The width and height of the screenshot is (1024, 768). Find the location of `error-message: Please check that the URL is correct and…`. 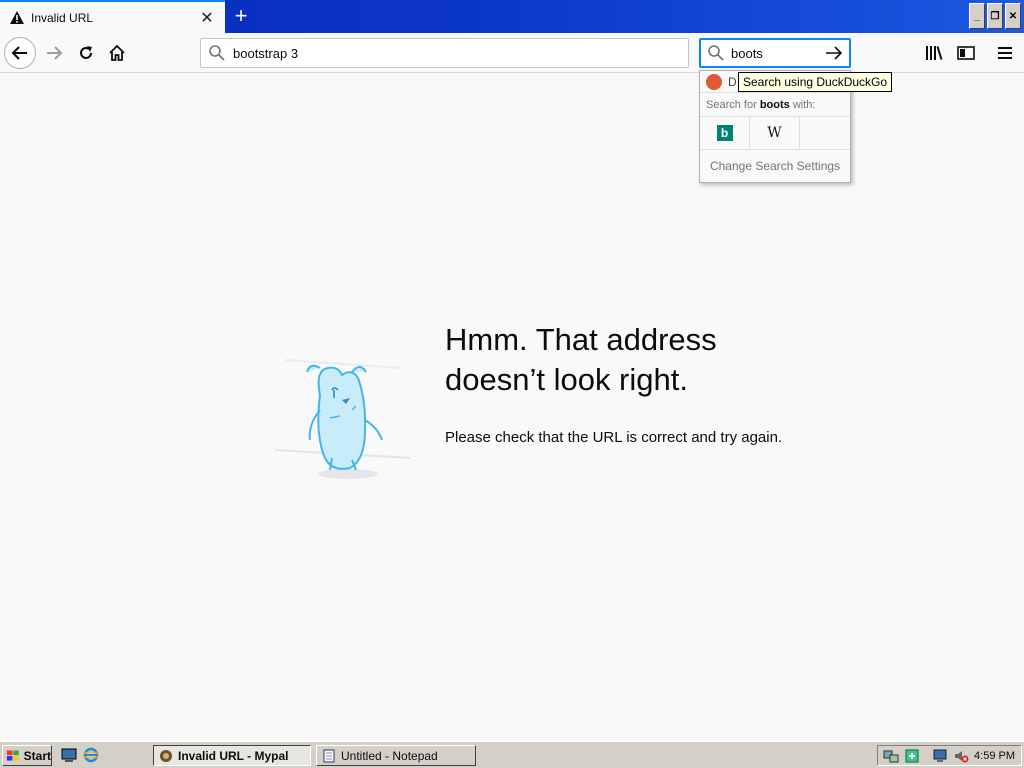

error-message: Please check that the URL is correct and… is located at coordinates (614, 437).